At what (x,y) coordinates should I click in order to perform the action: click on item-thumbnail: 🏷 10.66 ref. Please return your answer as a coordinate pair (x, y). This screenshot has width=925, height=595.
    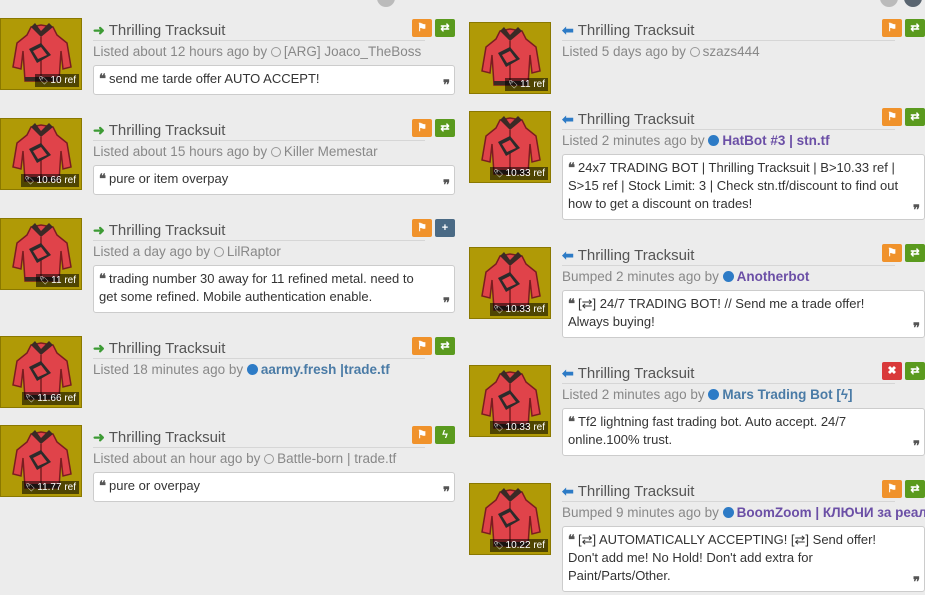
    Looking at the image, I should click on (41, 154).